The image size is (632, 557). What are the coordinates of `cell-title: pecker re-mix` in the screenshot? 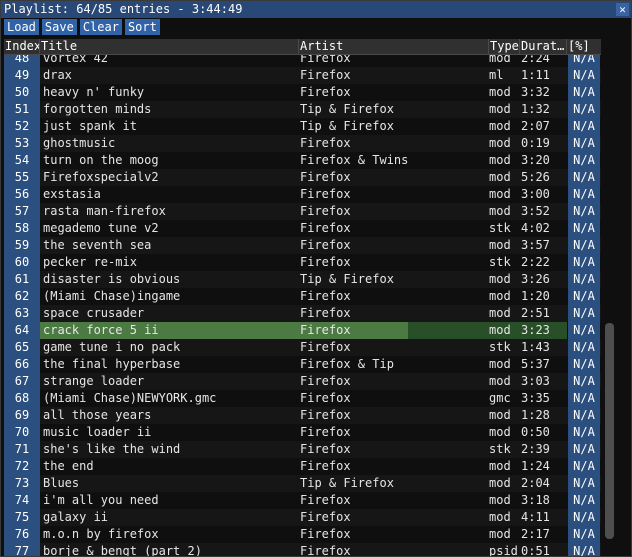 It's located at (90, 262).